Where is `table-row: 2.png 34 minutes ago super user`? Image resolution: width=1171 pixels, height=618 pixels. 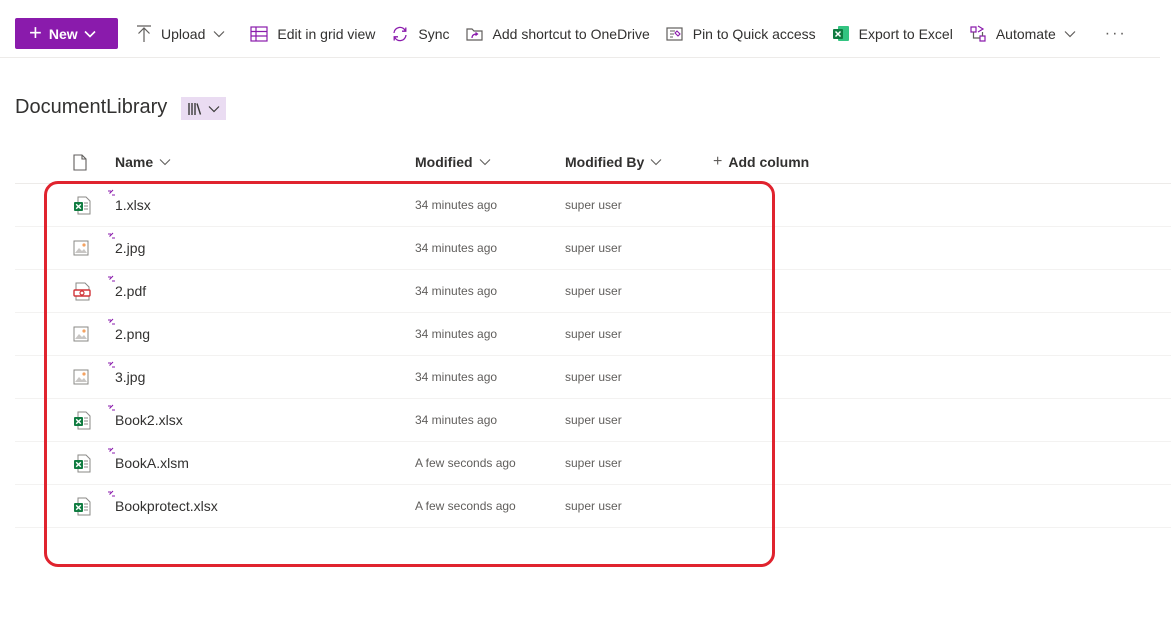
table-row: 2.png 34 minutes ago super user is located at coordinates (593, 334).